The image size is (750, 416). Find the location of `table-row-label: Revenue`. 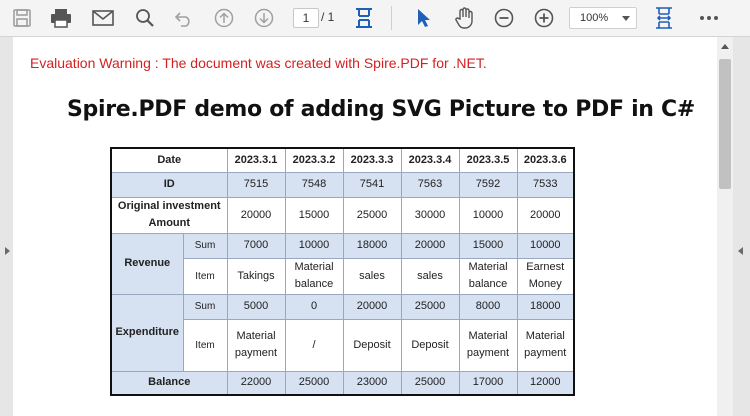

table-row-label: Revenue is located at coordinates (147, 263).